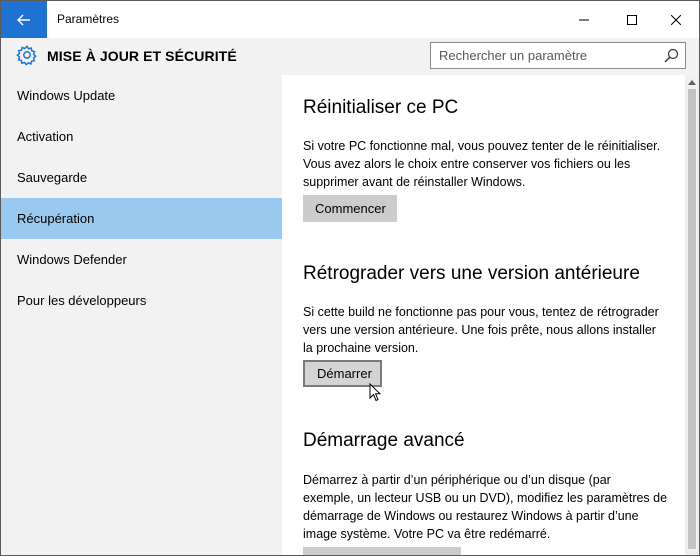 The image size is (700, 556). I want to click on search-box, so click(558, 55).